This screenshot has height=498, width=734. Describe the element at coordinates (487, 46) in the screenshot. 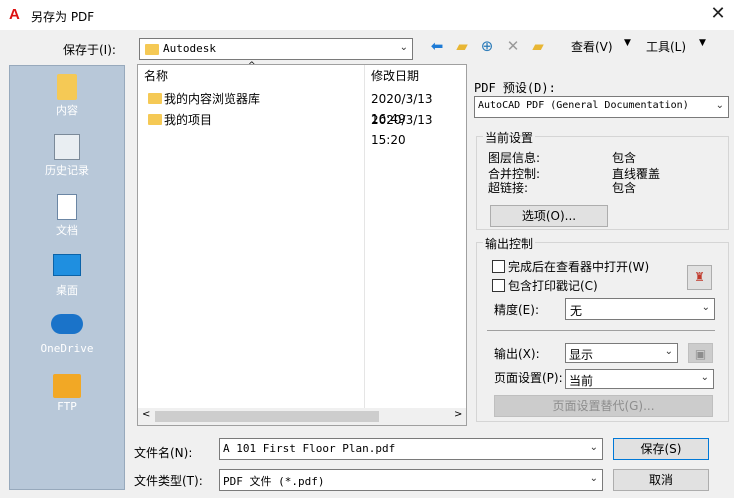

I see `search-web-icon: ⊕` at that location.